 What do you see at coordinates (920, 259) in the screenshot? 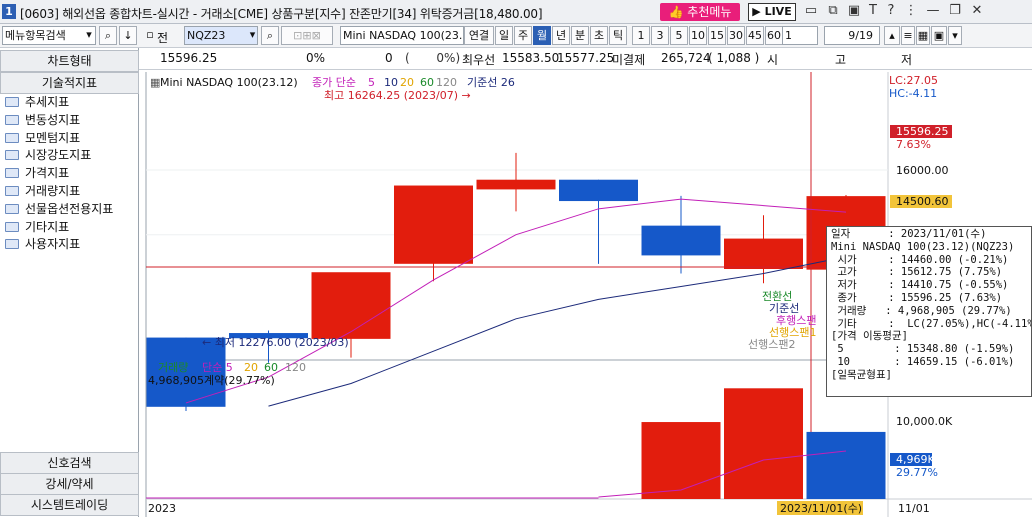
I see `info-line-2: 시가 : 14460.00 (-0.21%)` at bounding box center [920, 259].